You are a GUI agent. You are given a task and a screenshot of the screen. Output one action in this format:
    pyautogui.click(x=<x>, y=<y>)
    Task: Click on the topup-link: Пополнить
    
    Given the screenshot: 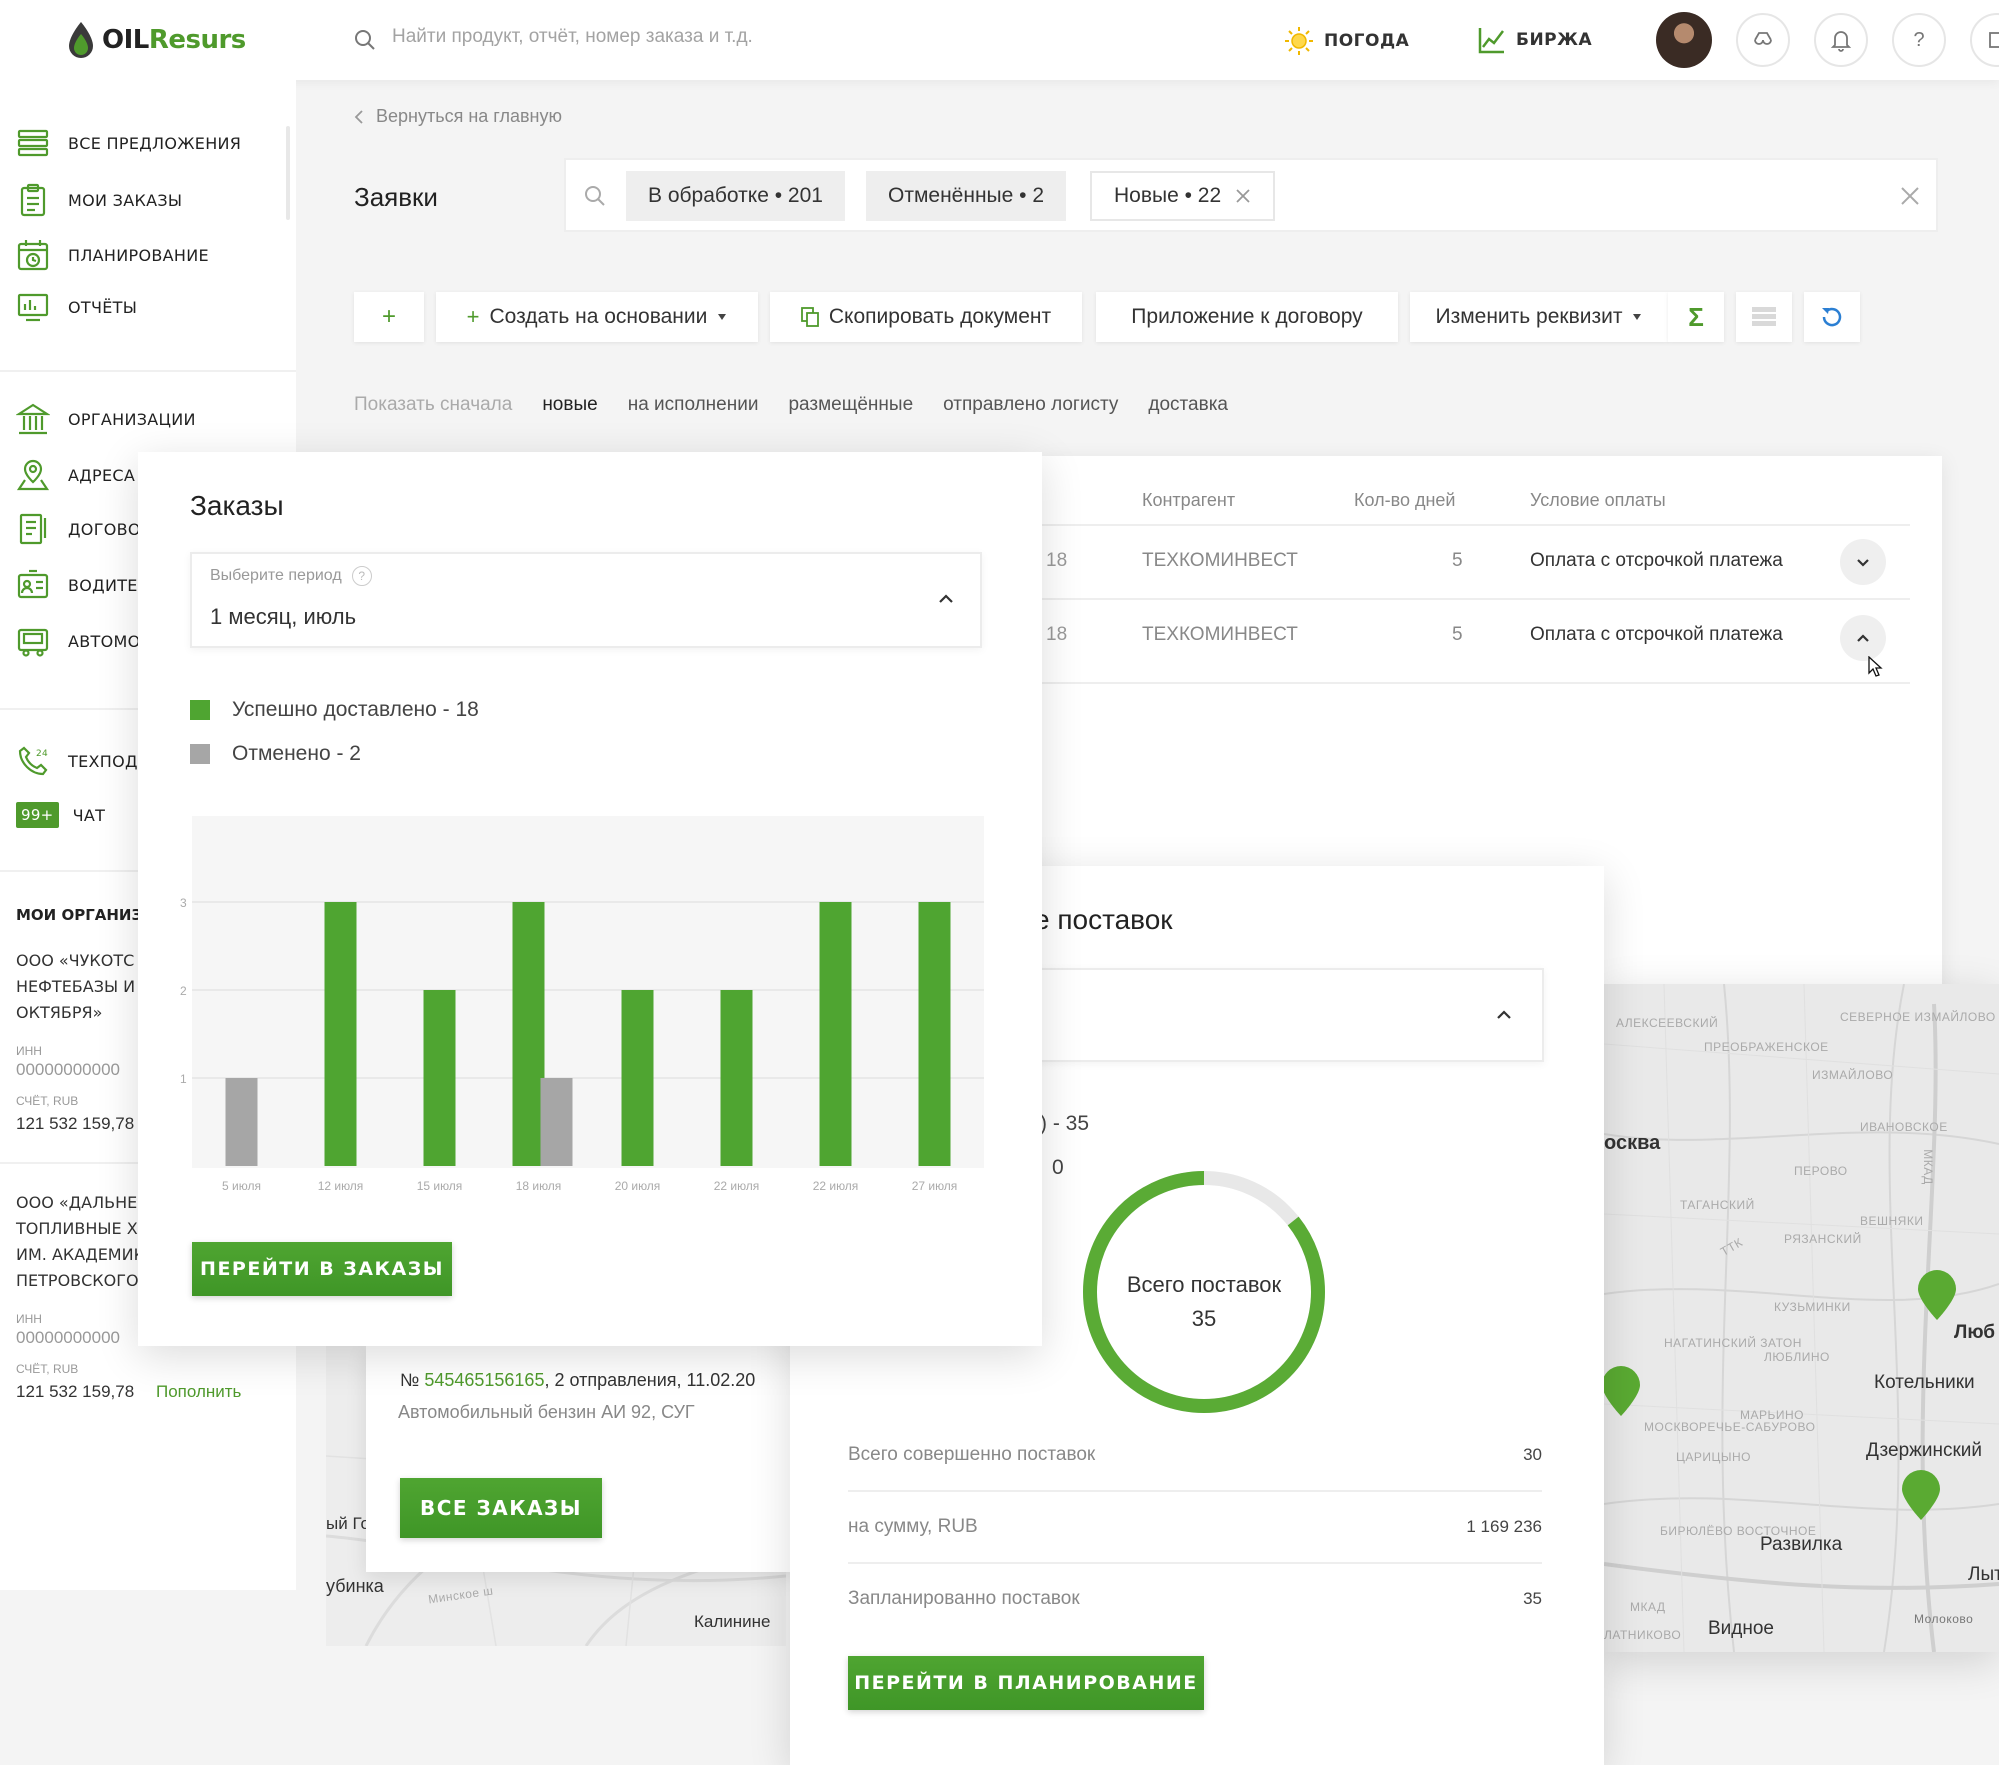 What is the action you would take?
    pyautogui.click(x=198, y=1392)
    